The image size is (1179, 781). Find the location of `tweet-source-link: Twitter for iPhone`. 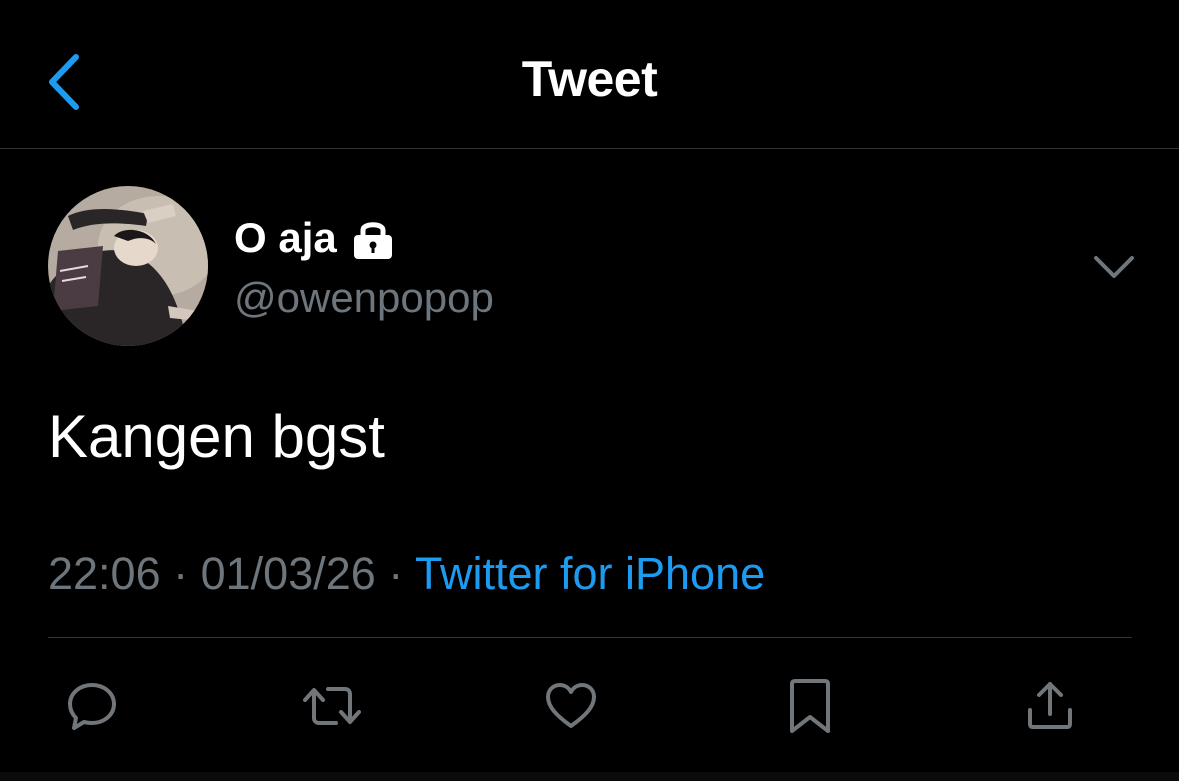

tweet-source-link: Twitter for iPhone is located at coordinates (590, 573).